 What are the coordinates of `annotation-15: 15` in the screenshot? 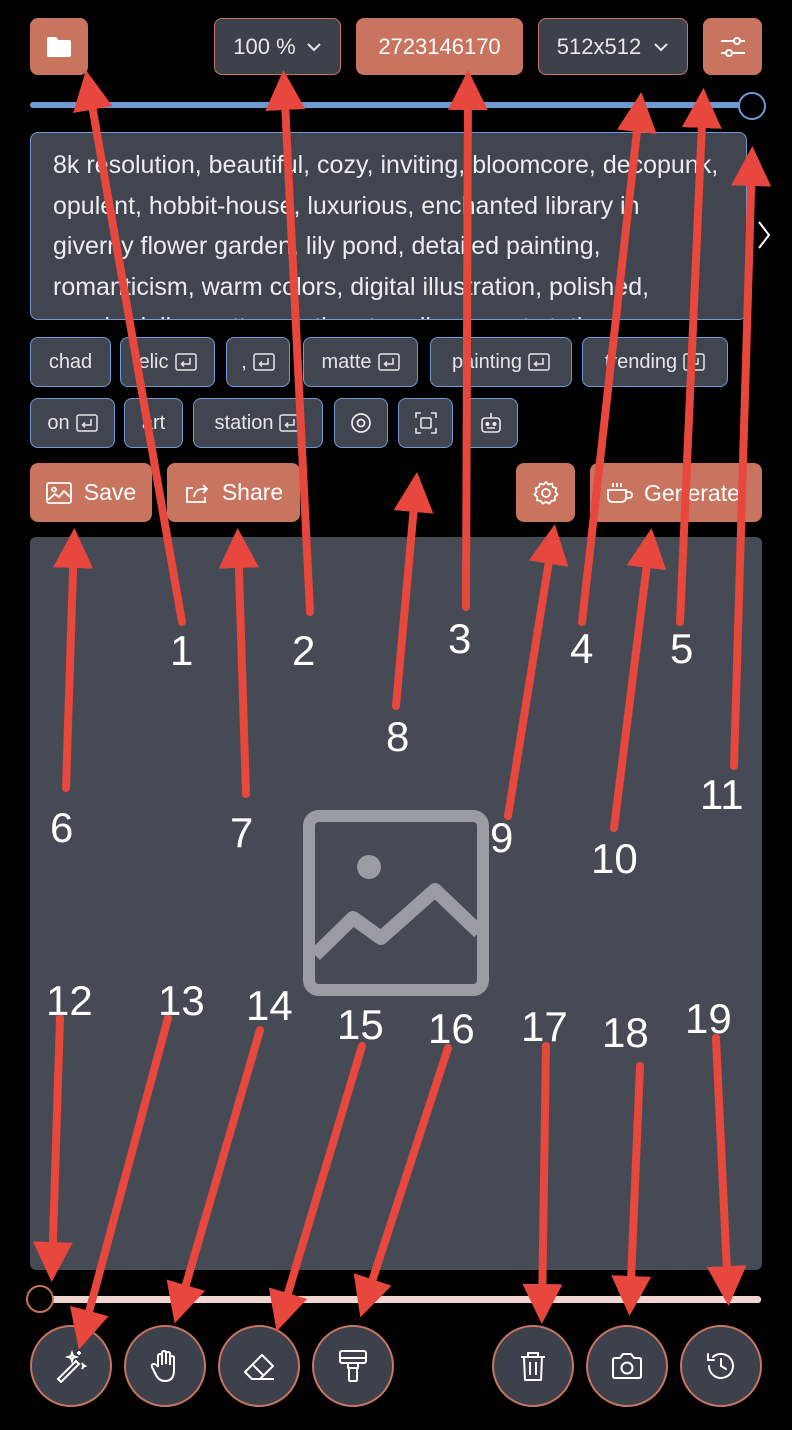 It's located at (360, 1024).